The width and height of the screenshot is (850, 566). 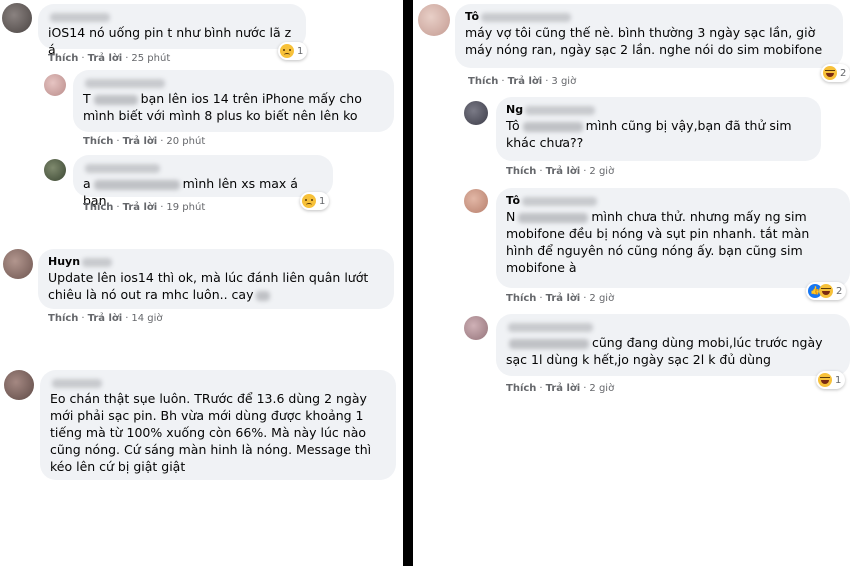 I want to click on reaction-badge: 2, so click(x=835, y=73).